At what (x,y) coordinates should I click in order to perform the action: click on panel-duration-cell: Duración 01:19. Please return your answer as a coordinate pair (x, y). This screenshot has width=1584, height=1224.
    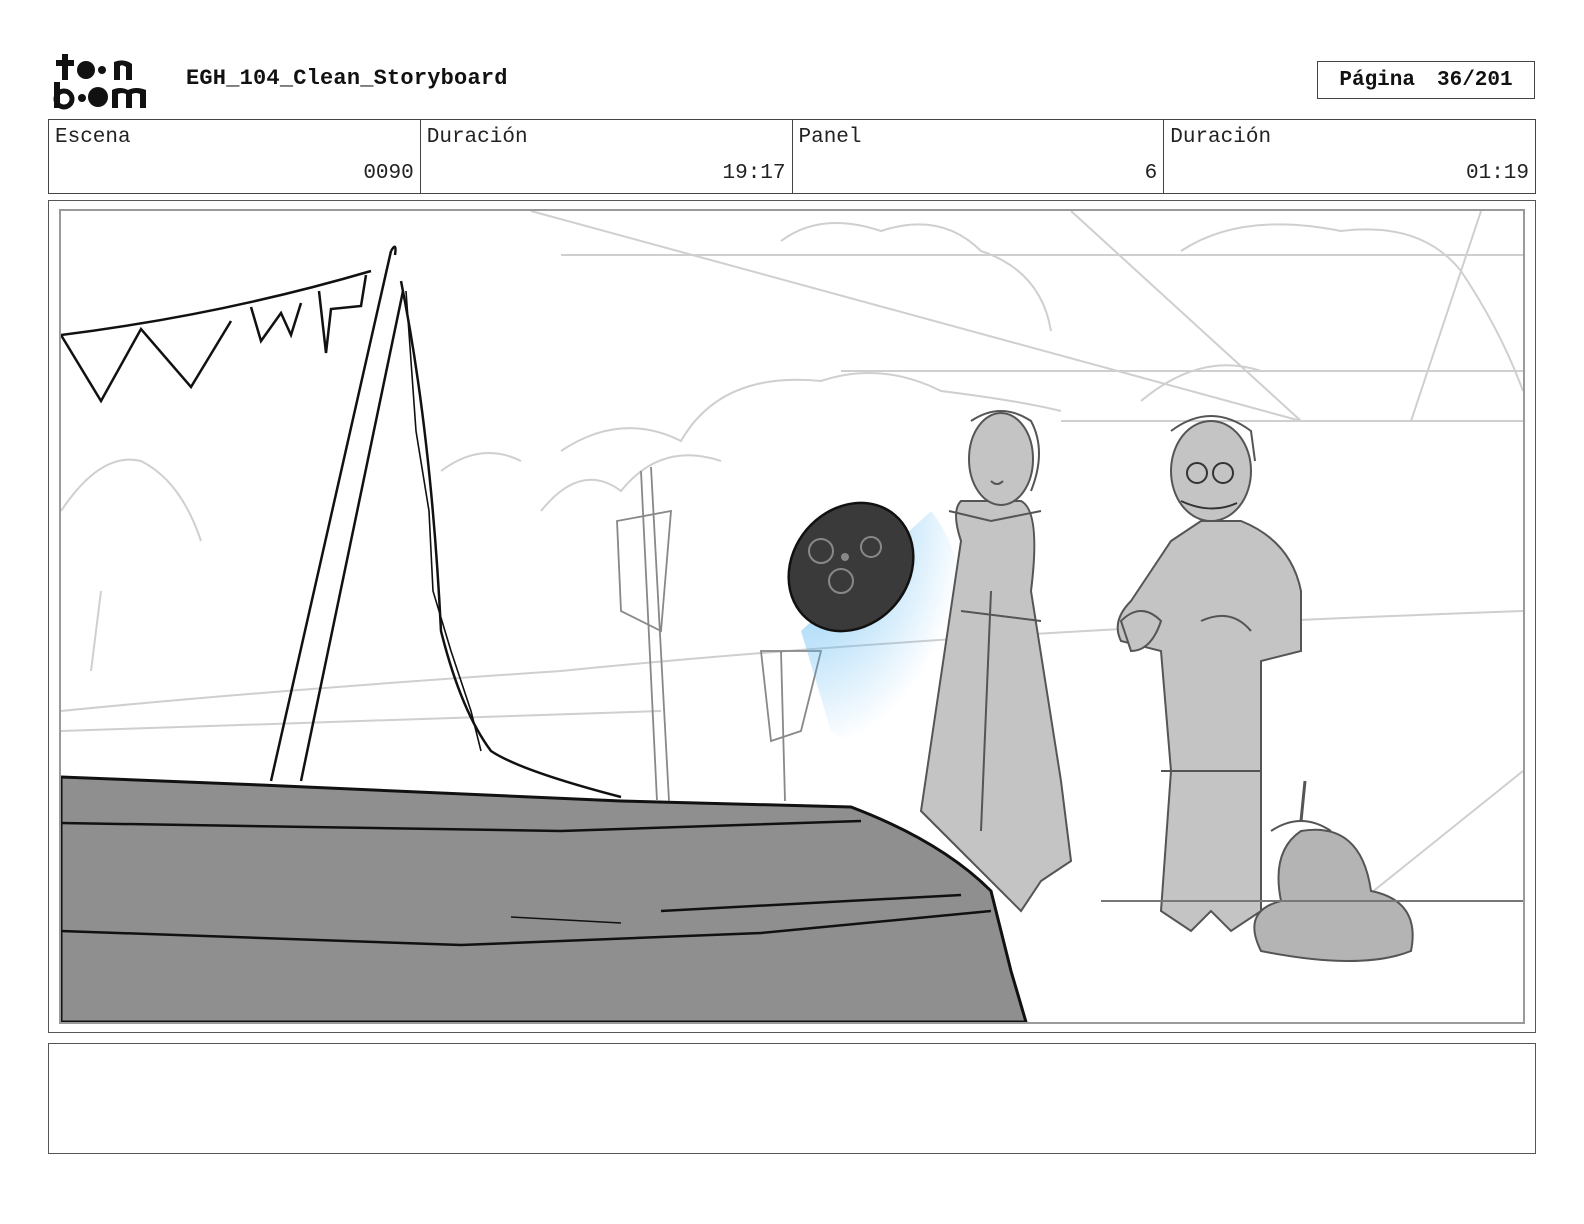
    Looking at the image, I should click on (1349, 156).